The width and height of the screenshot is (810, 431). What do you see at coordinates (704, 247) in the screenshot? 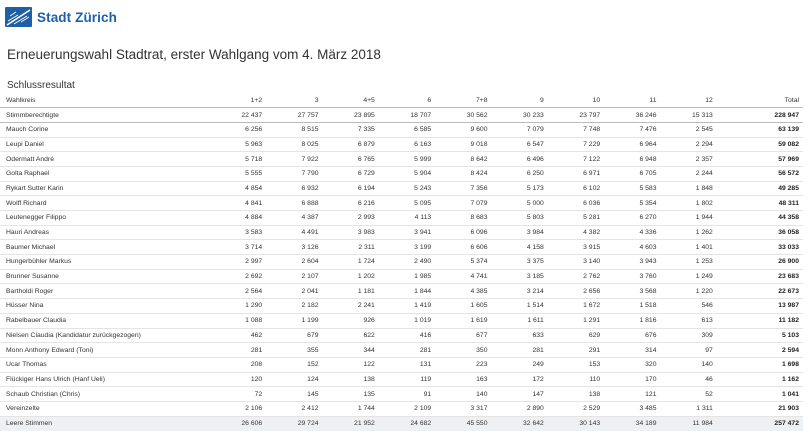
I see `table-cell: 1 401` at bounding box center [704, 247].